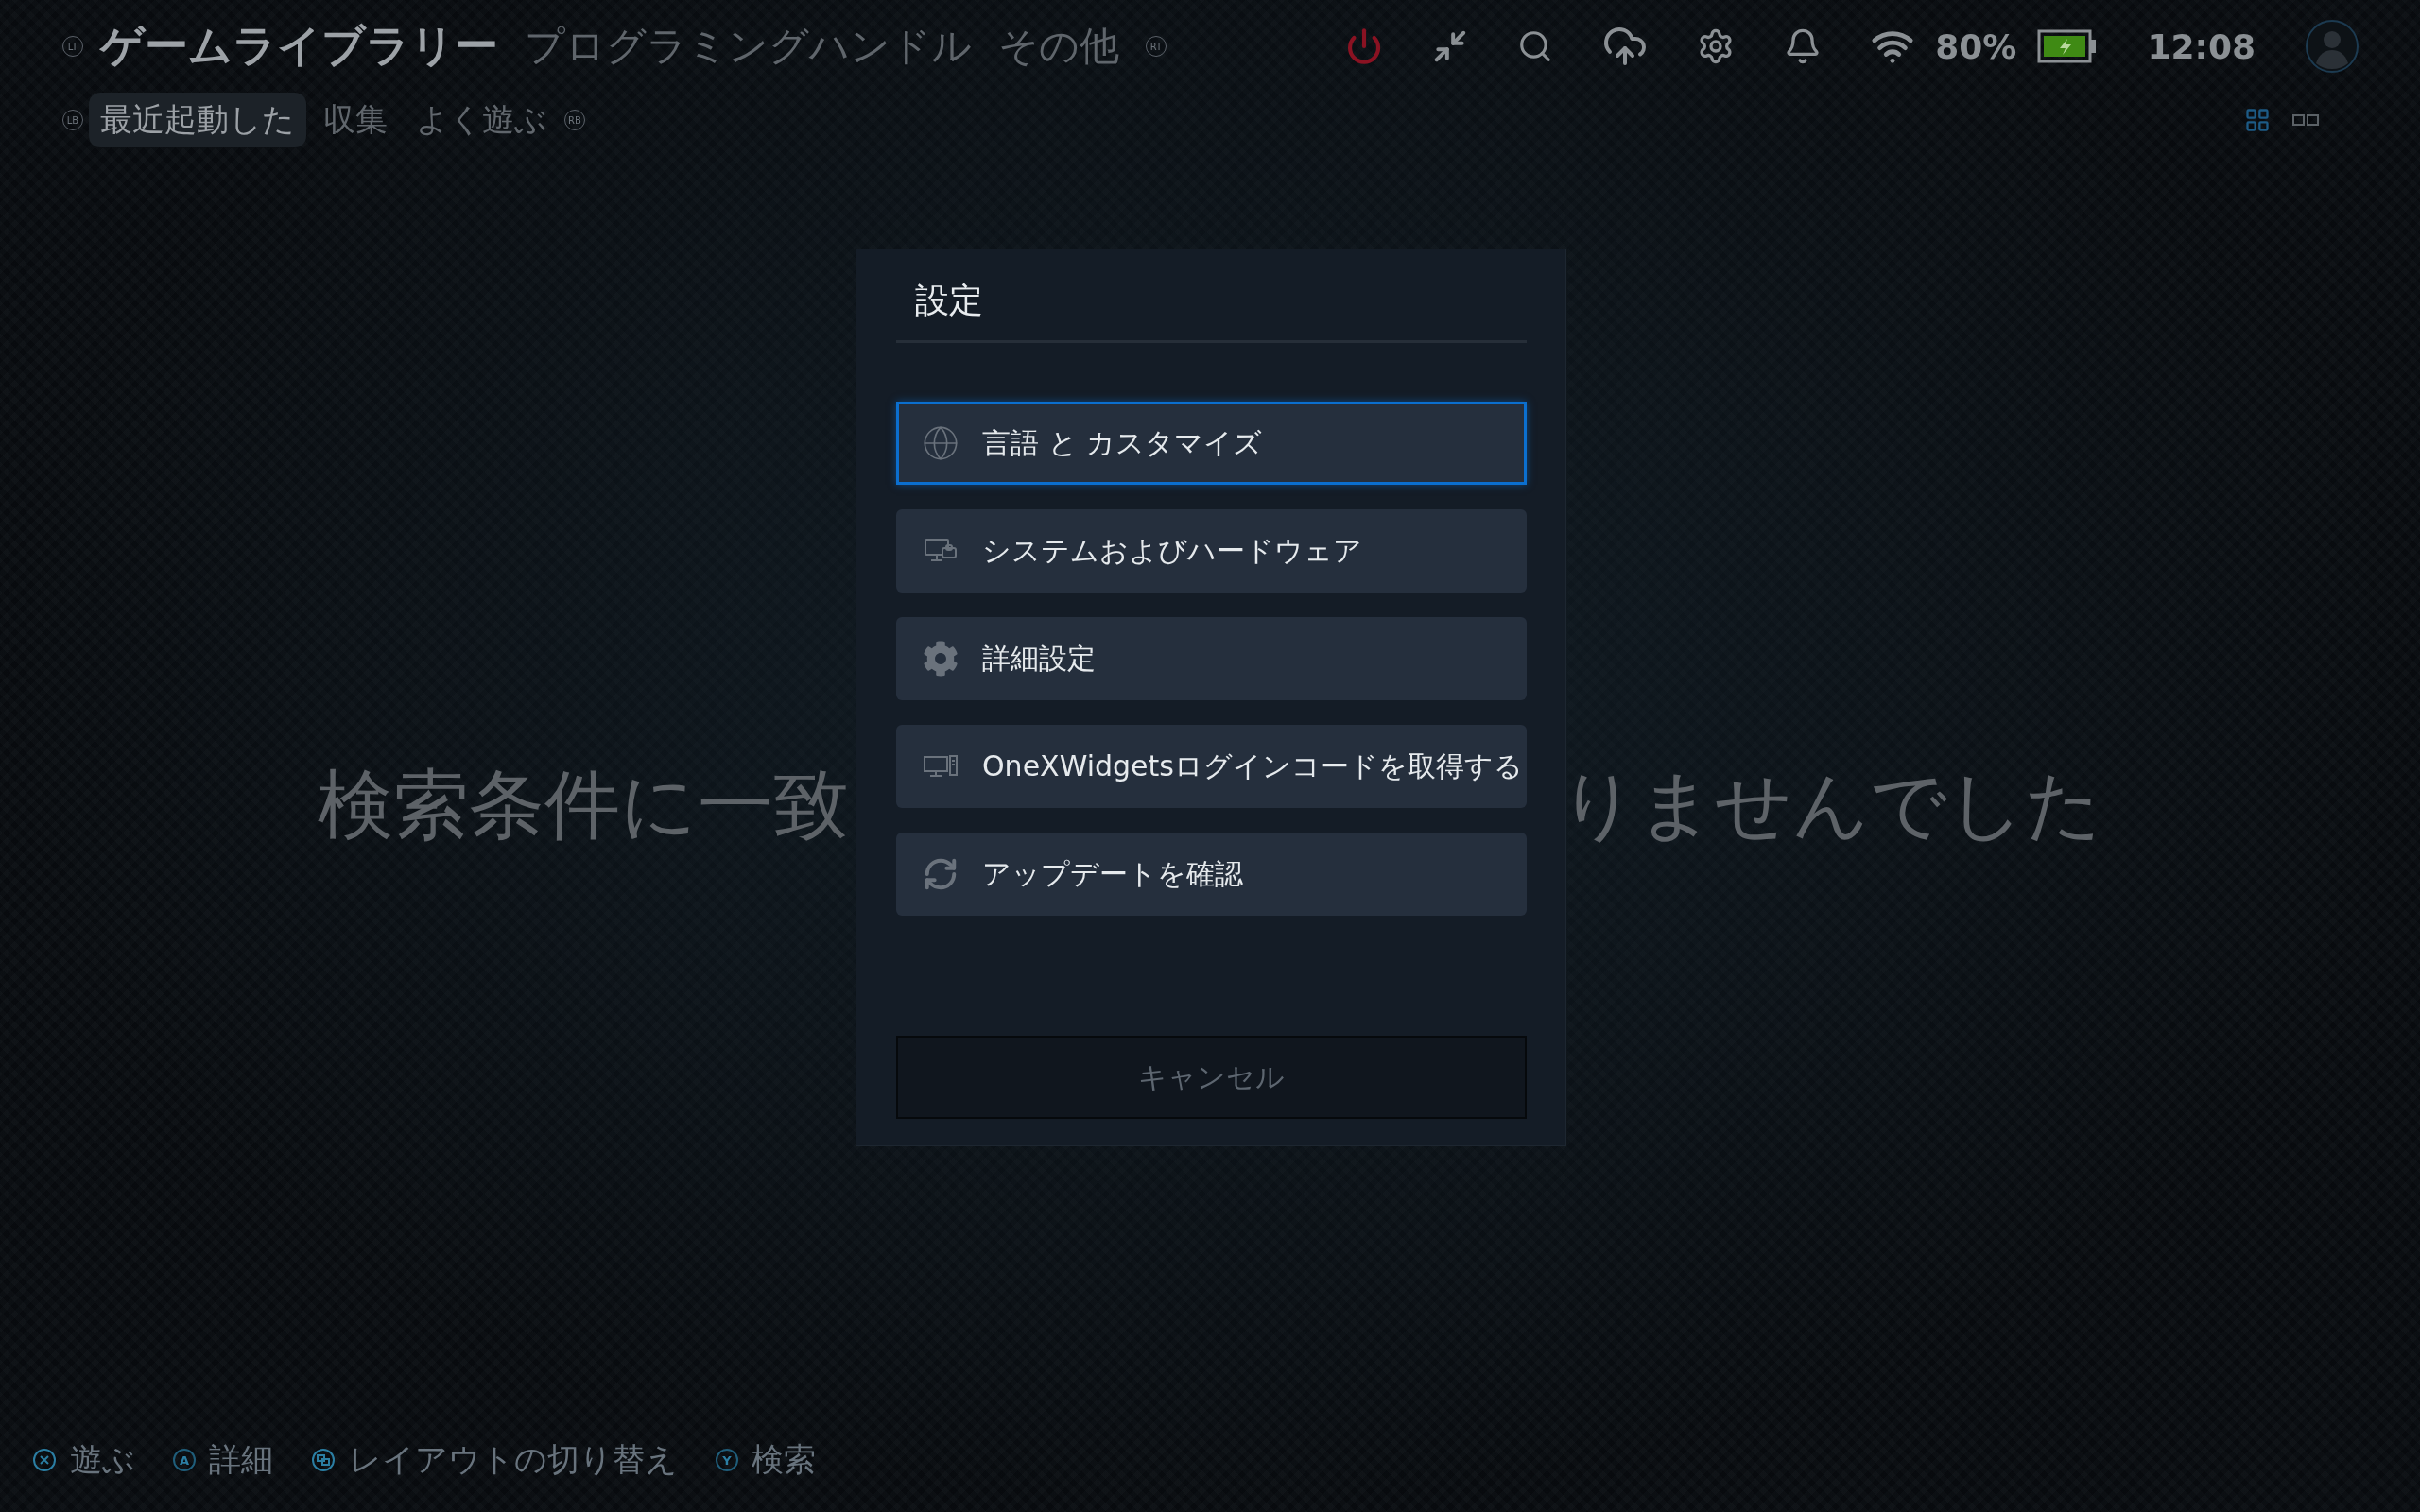 The height and width of the screenshot is (1512, 2420). I want to click on layout-button-icon, so click(323, 1460).